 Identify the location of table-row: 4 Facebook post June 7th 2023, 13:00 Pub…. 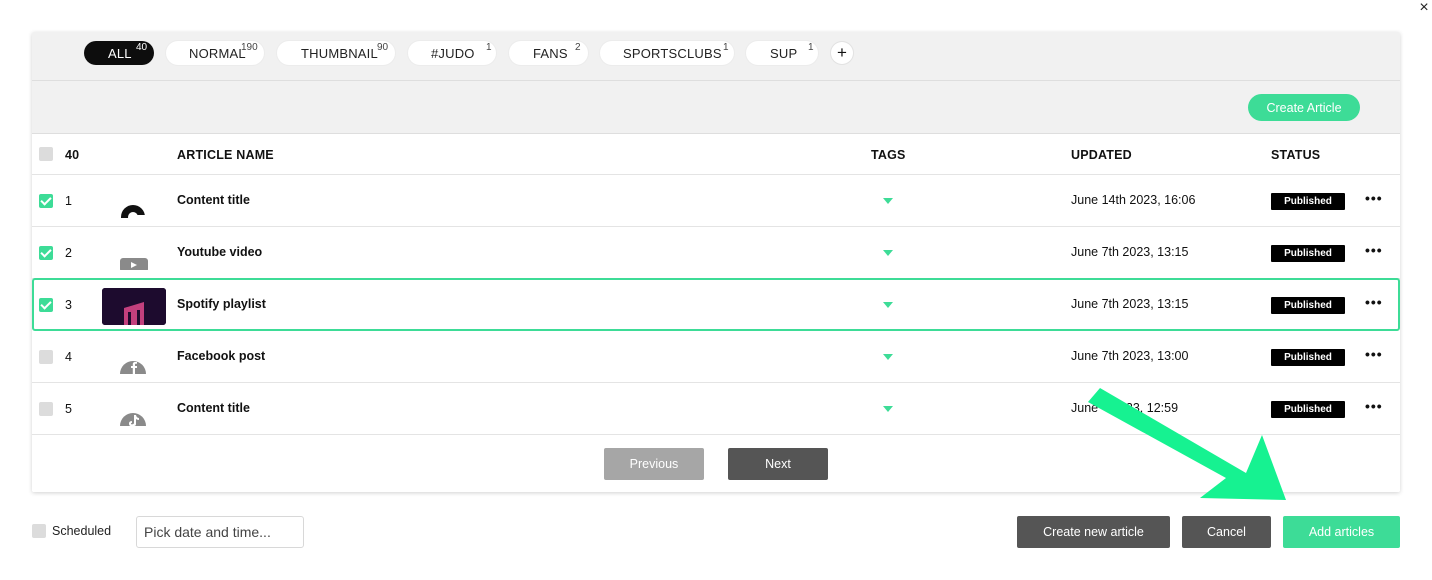
(716, 357).